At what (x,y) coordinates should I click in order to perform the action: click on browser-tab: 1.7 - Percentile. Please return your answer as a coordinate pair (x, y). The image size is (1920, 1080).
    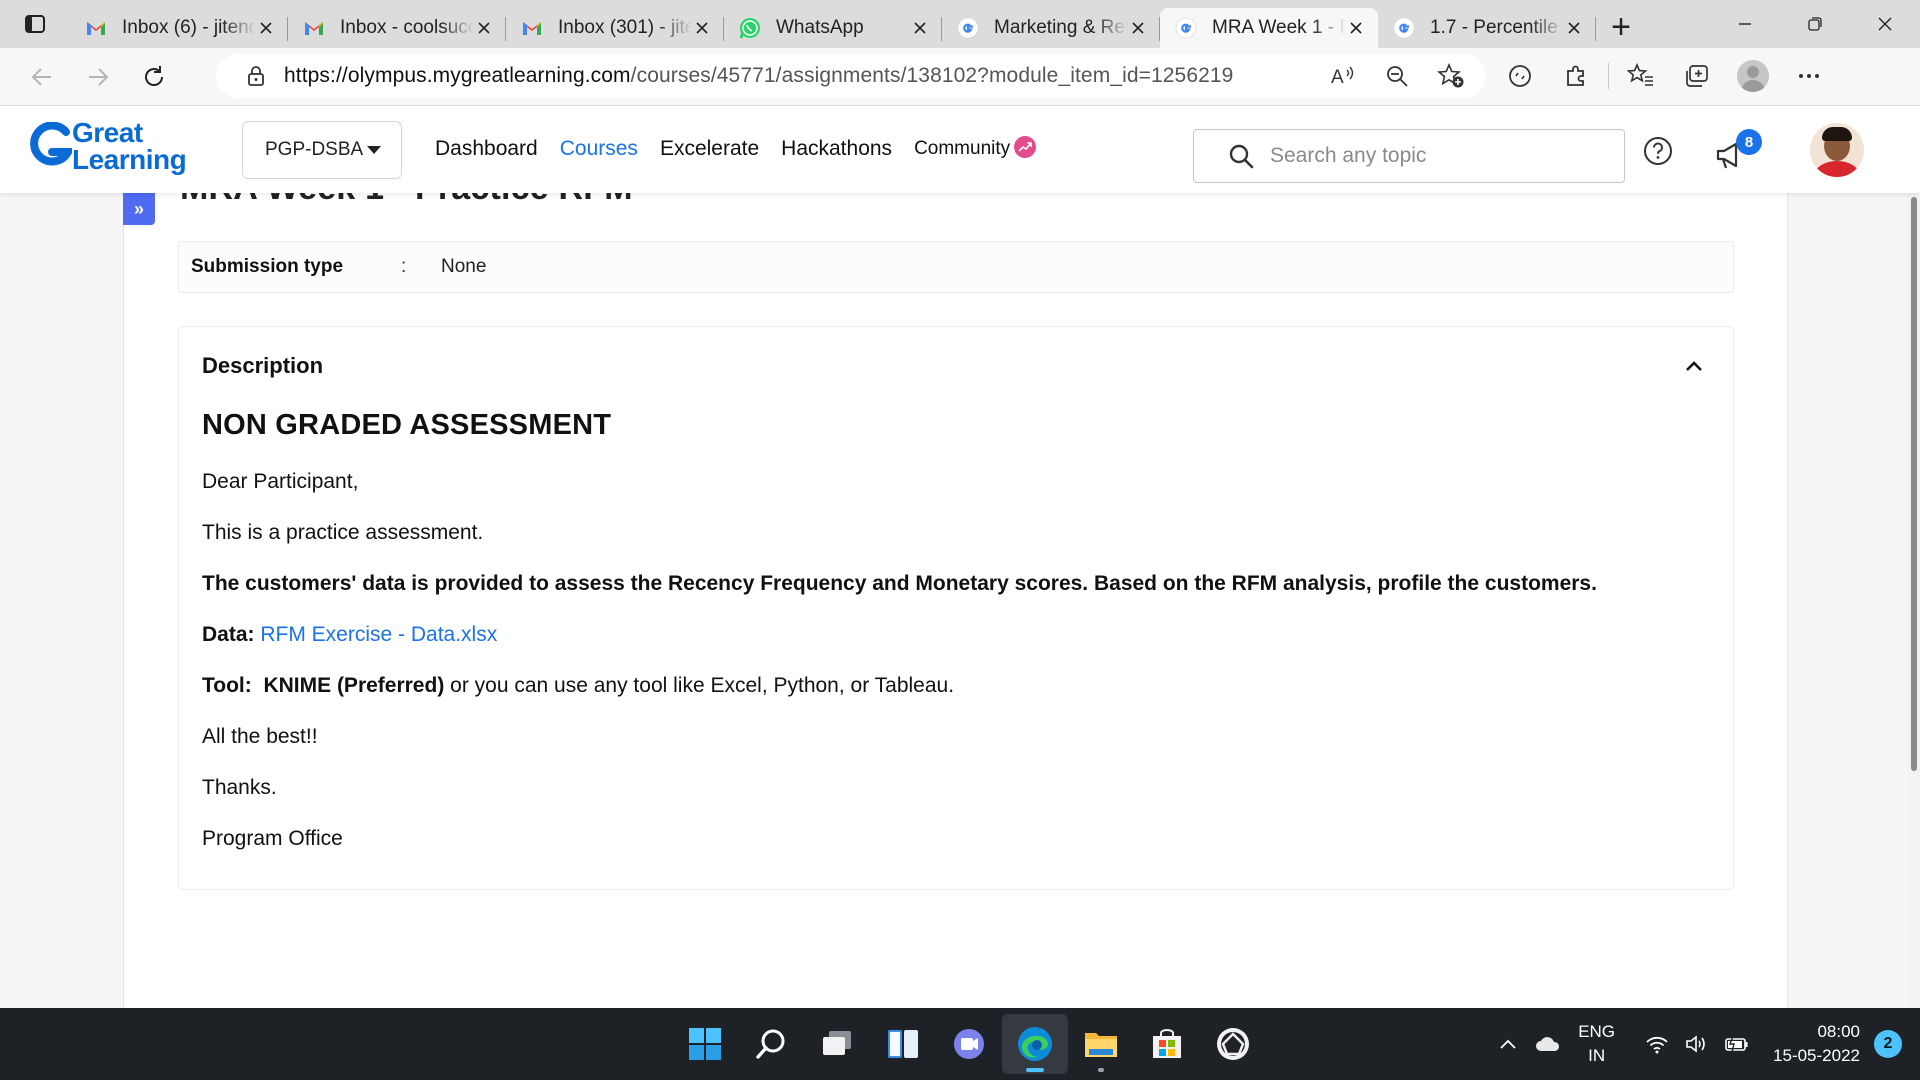
    Looking at the image, I should click on (1487, 28).